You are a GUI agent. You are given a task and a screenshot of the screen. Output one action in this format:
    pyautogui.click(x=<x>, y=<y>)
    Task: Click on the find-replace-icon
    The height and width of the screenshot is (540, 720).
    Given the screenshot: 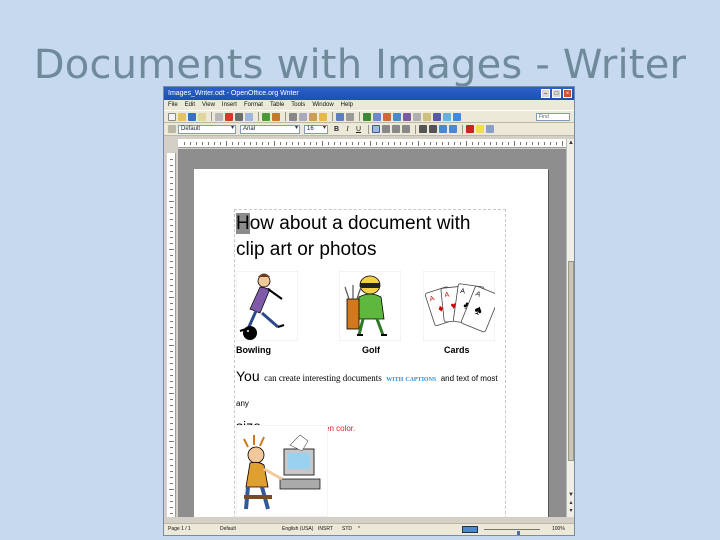 What is the action you would take?
    pyautogui.click(x=397, y=116)
    